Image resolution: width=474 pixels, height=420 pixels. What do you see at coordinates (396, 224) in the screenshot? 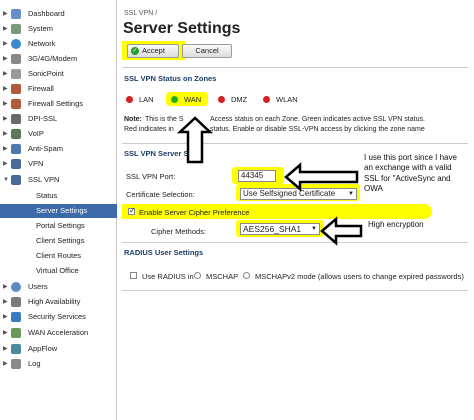
I see `annotation-cipher-note: High encryption` at bounding box center [396, 224].